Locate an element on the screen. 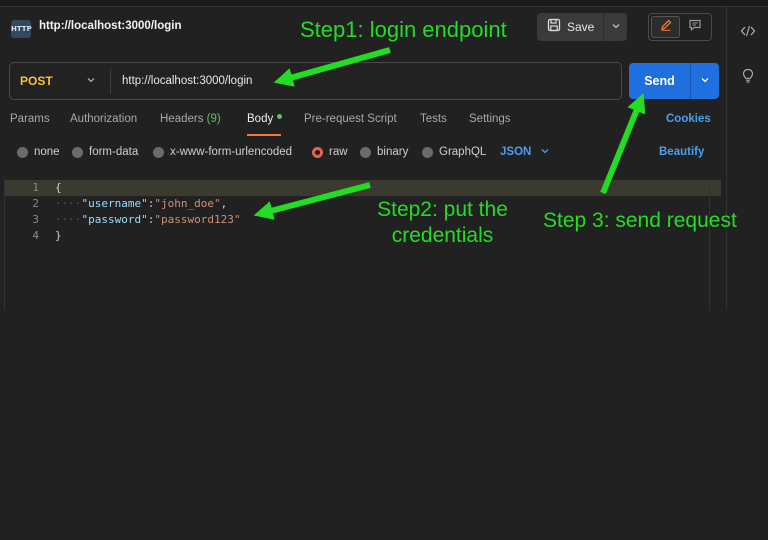 This screenshot has height=540, width=768. line-number: 3 is located at coordinates (35, 219).